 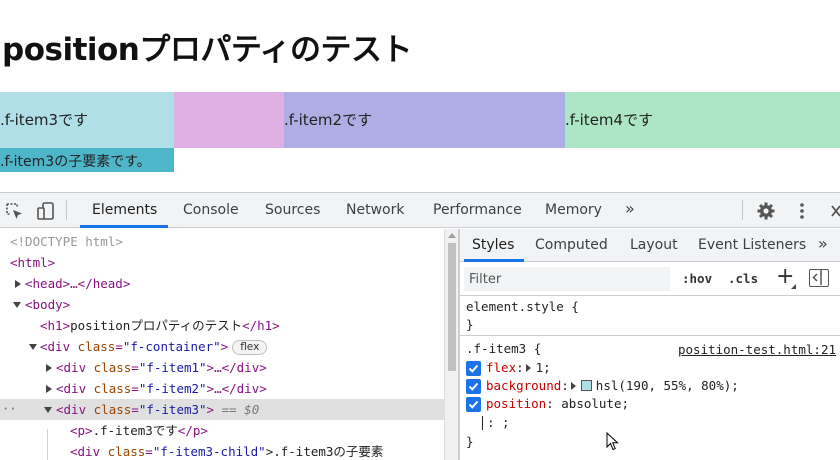 What do you see at coordinates (211, 210) in the screenshot?
I see `tab-console: Console` at bounding box center [211, 210].